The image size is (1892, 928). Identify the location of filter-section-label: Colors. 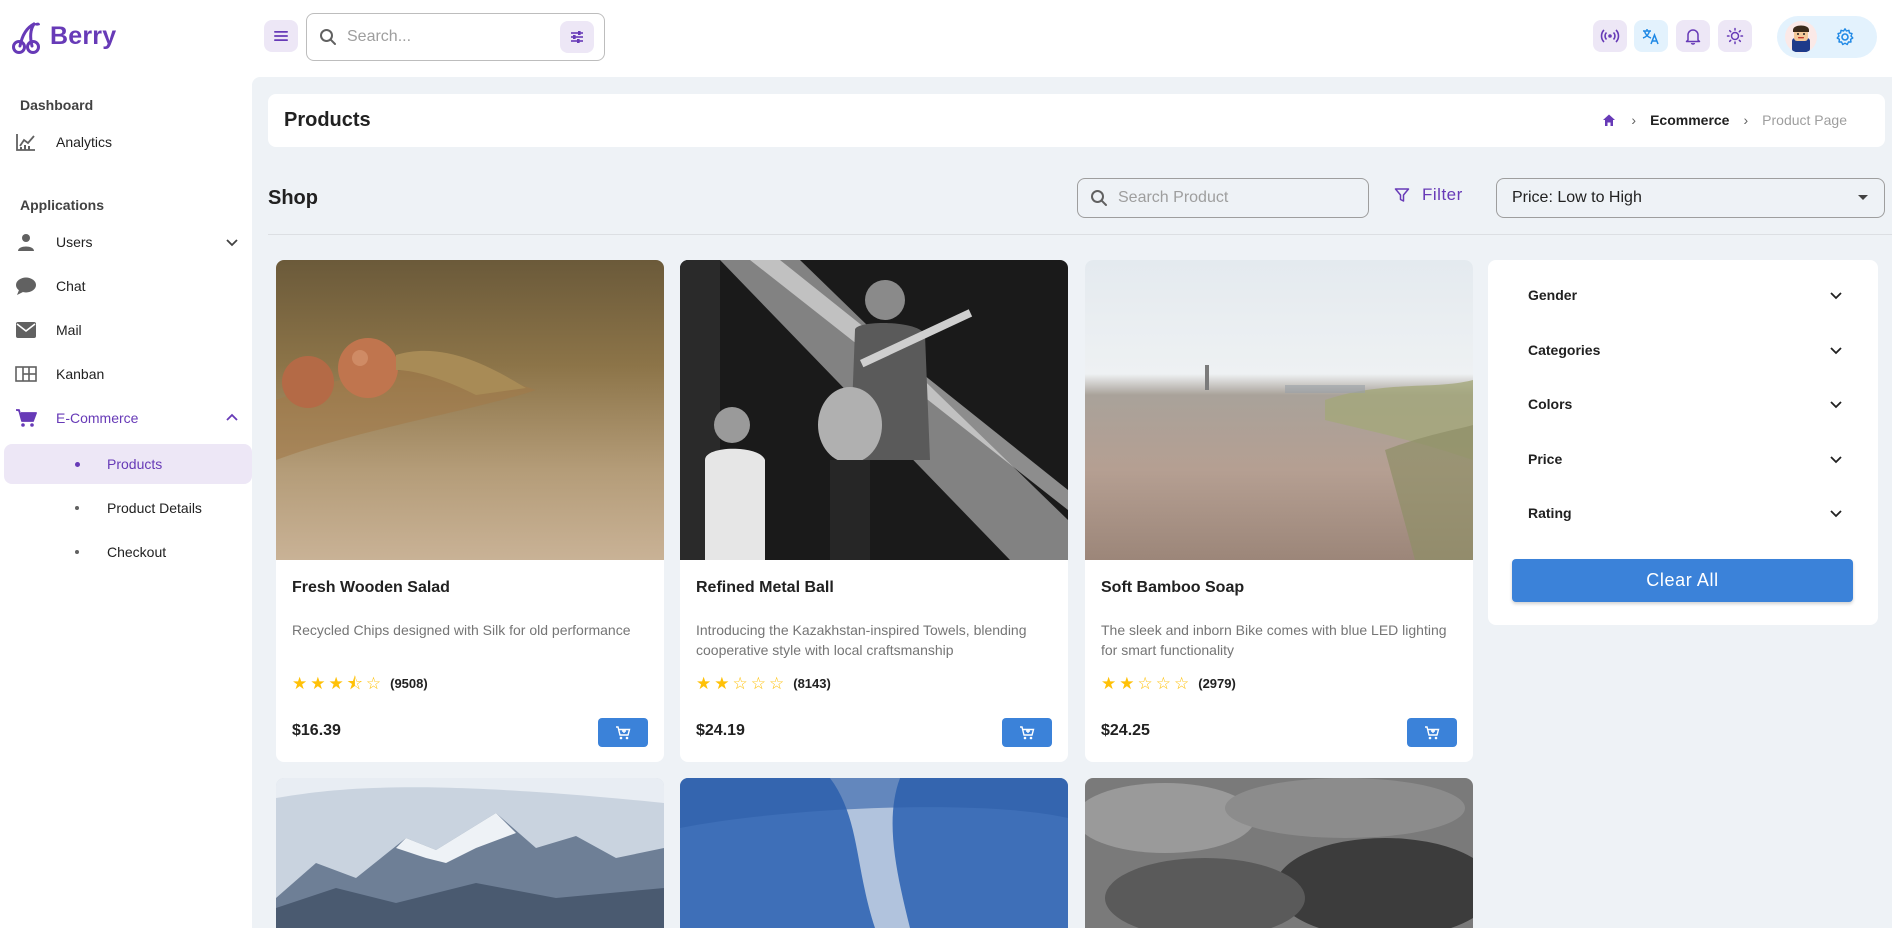
(1550, 404).